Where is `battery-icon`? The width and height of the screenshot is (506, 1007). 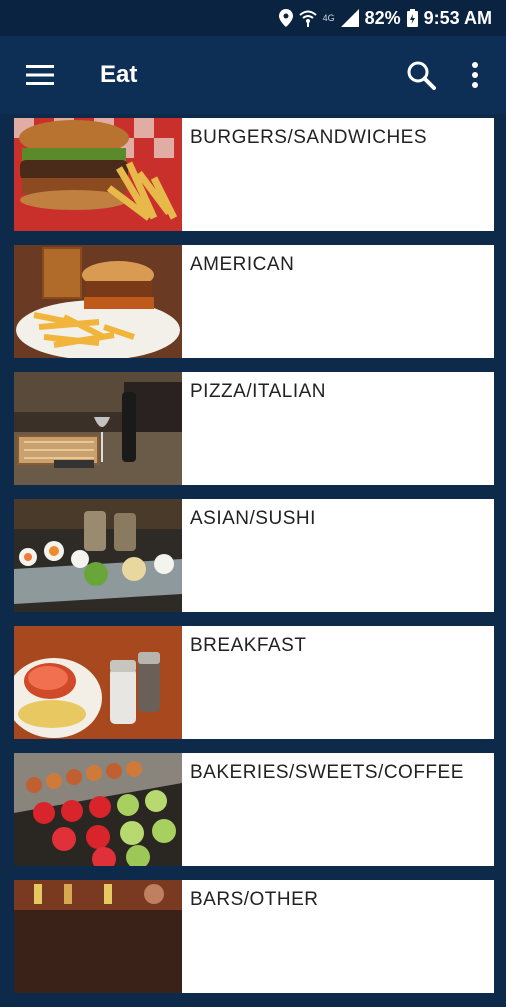
battery-icon is located at coordinates (412, 18).